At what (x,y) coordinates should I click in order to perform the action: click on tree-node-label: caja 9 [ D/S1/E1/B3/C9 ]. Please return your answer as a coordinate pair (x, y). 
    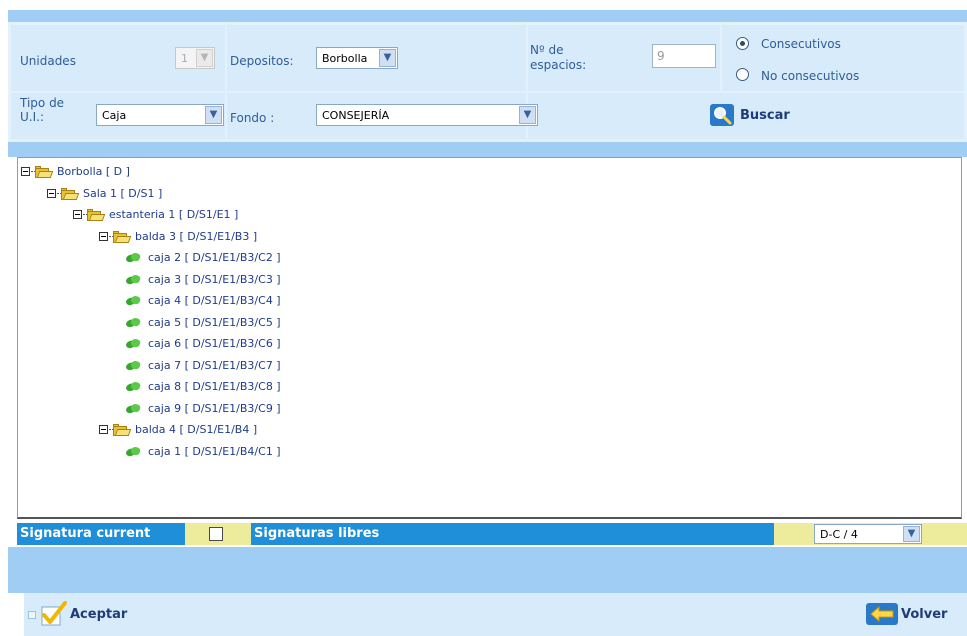
    Looking at the image, I should click on (214, 408).